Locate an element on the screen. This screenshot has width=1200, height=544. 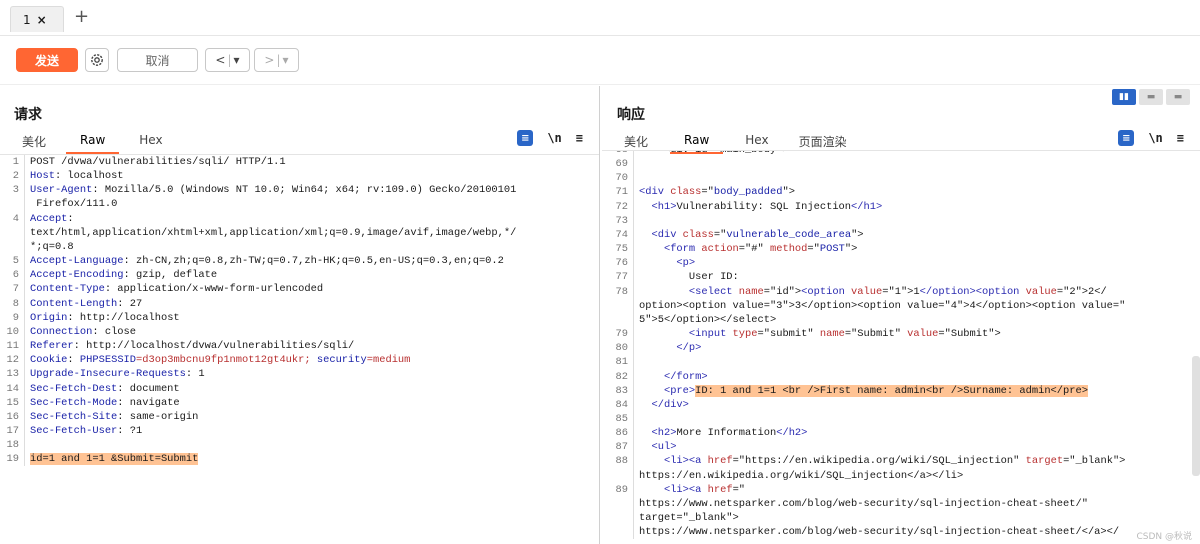
line-number: 6 is located at coordinates (12, 275).